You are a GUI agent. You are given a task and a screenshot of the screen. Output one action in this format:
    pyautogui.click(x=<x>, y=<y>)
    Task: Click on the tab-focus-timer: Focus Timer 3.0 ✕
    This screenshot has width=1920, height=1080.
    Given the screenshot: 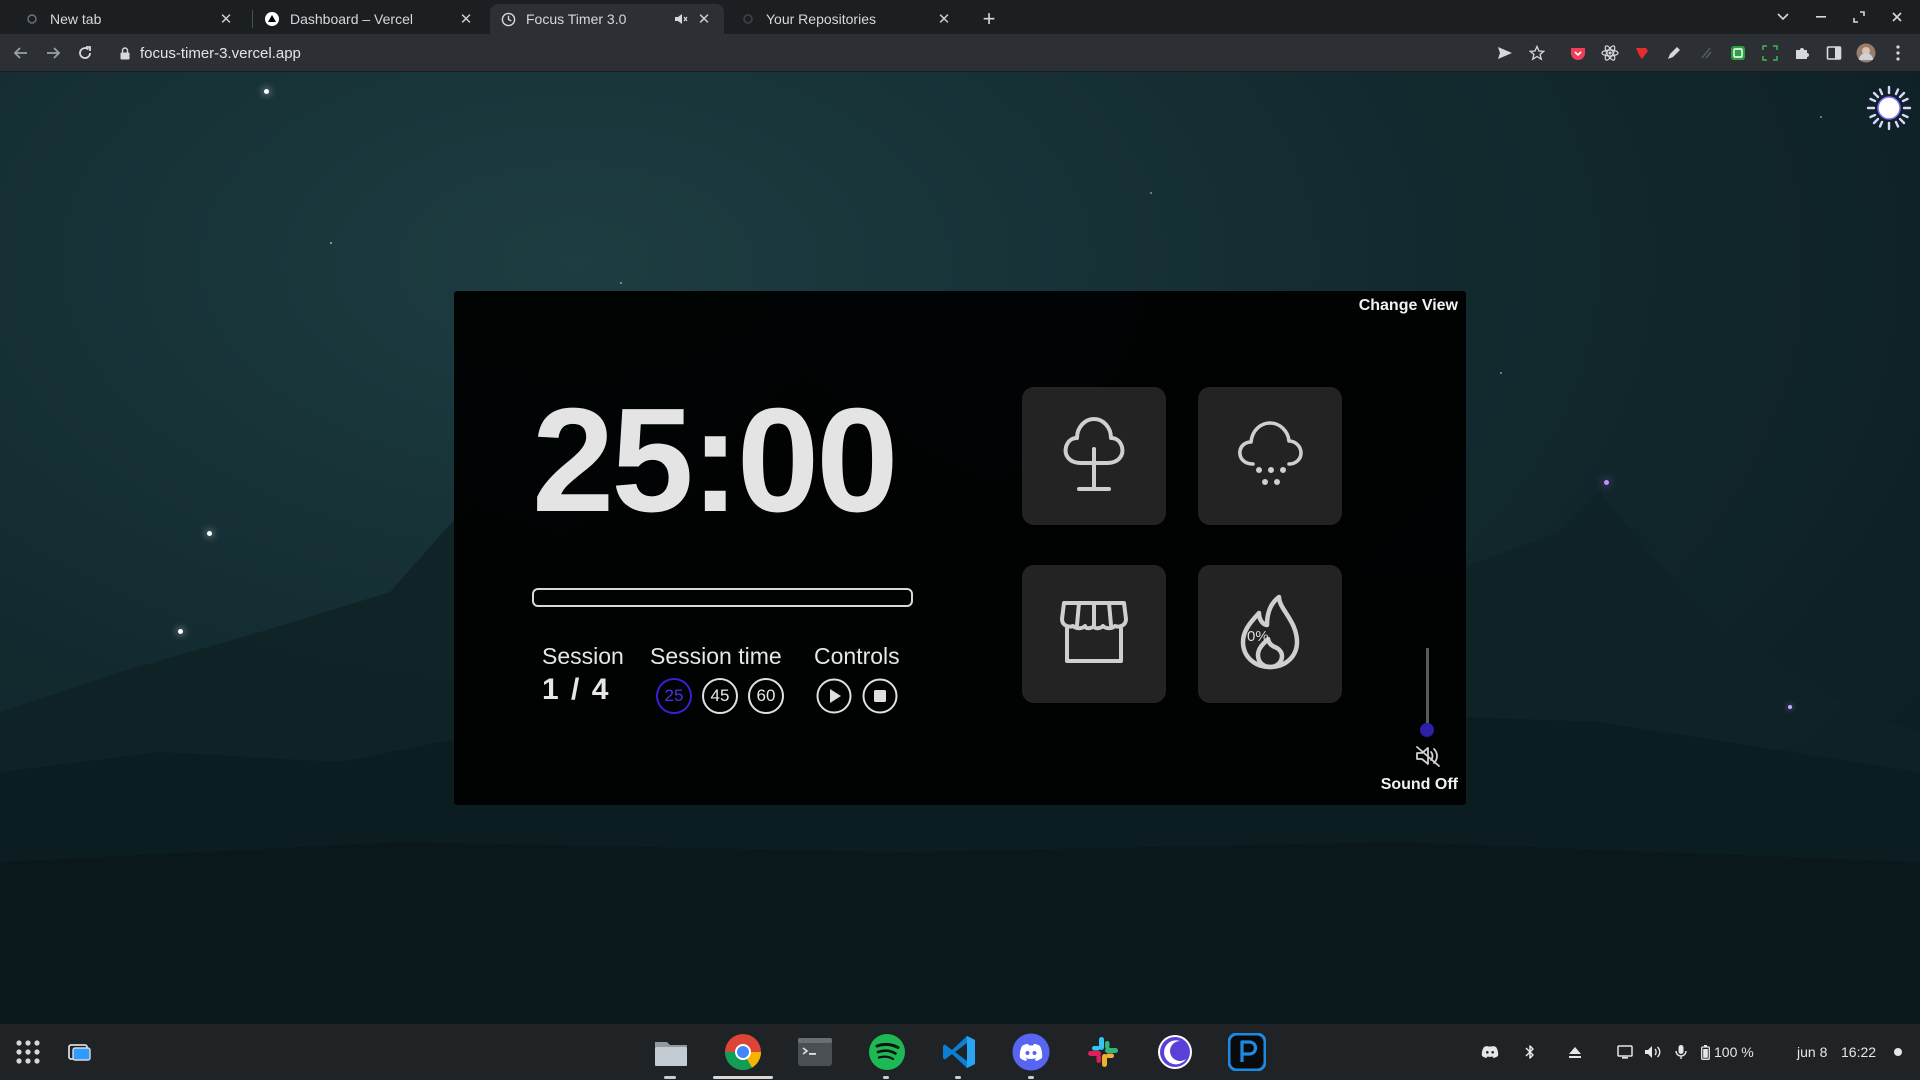 What is the action you would take?
    pyautogui.click(x=607, y=19)
    